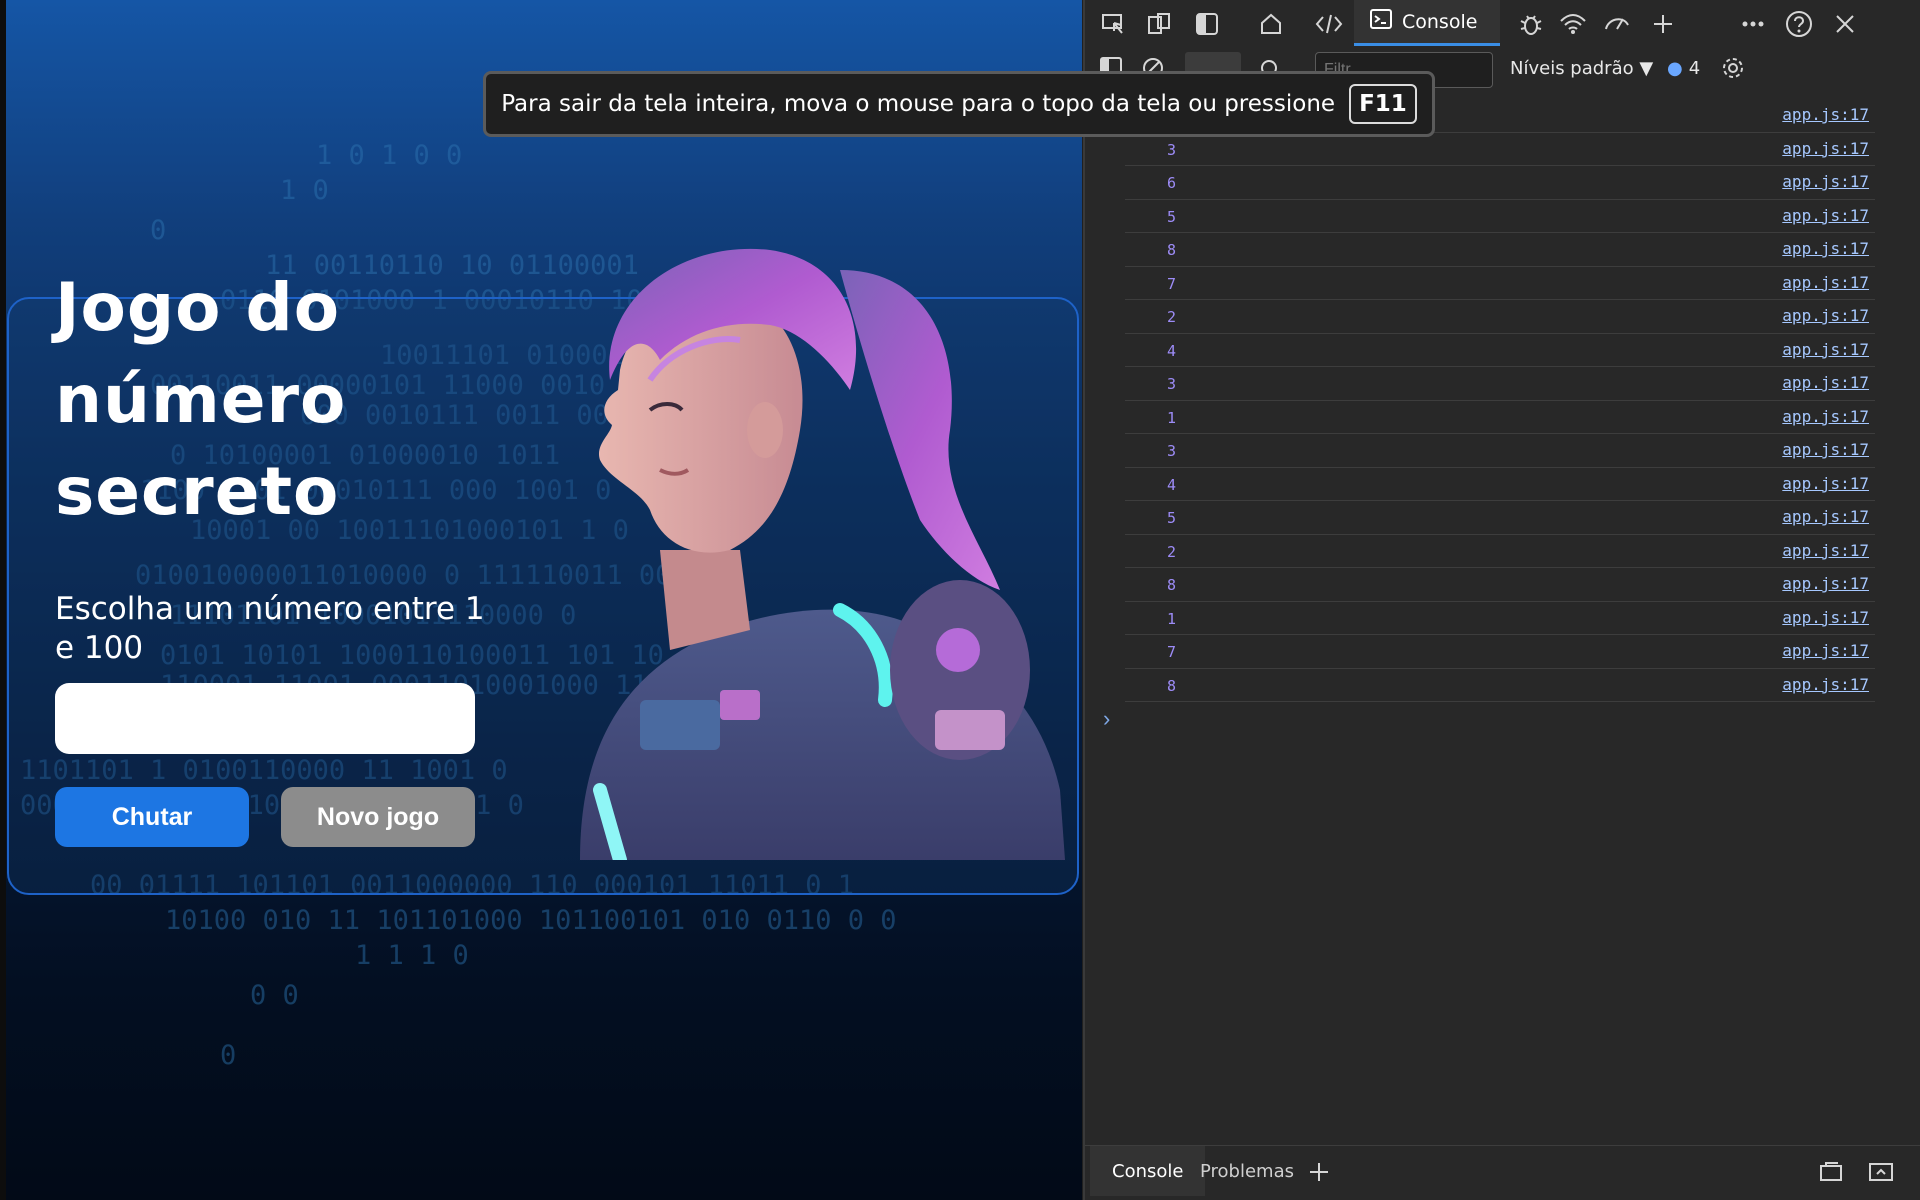 Image resolution: width=1920 pixels, height=1200 pixels. Describe the element at coordinates (1159, 24) in the screenshot. I see `device-emulation-icon` at that location.